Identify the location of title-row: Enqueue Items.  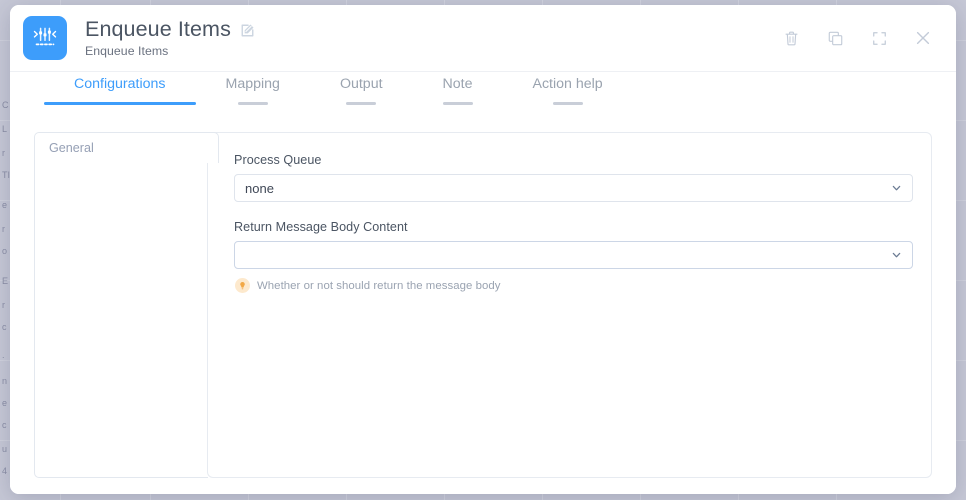
(170, 29).